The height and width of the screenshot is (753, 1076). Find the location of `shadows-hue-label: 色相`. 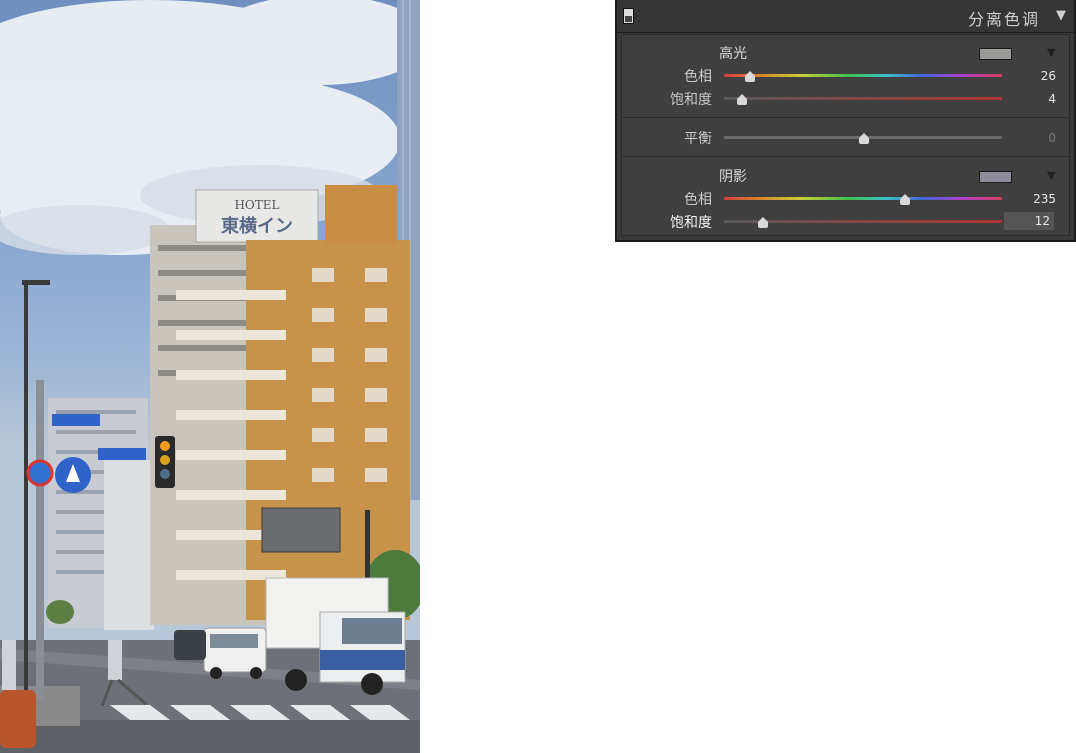

shadows-hue-label: 色相 is located at coordinates (698, 200).